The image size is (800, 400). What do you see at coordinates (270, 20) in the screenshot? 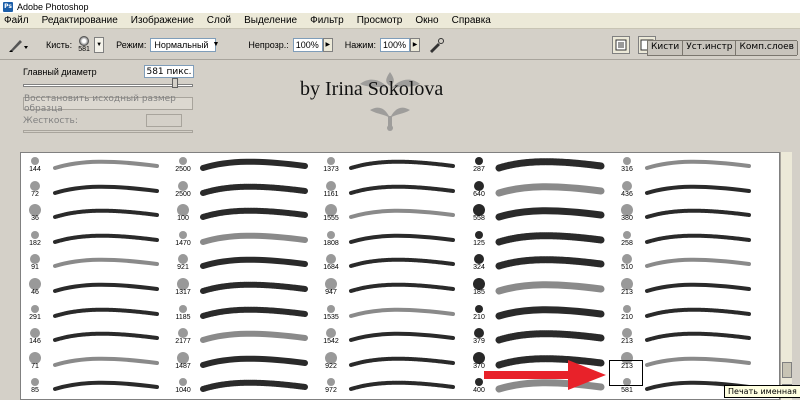
I see `menu-select: Выделение` at bounding box center [270, 20].